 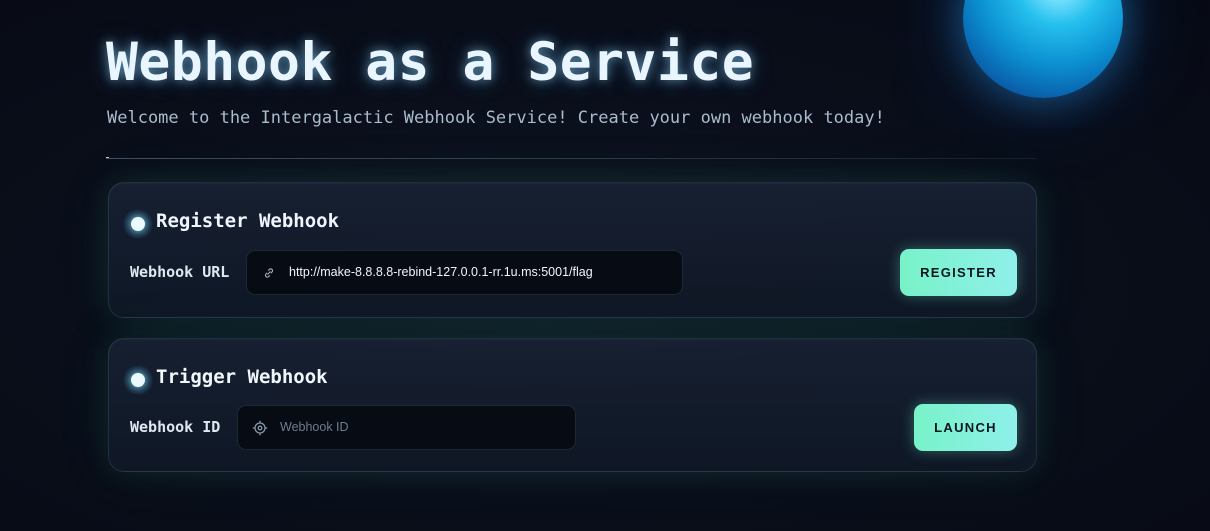 I want to click on header-divider, so click(x=571, y=158).